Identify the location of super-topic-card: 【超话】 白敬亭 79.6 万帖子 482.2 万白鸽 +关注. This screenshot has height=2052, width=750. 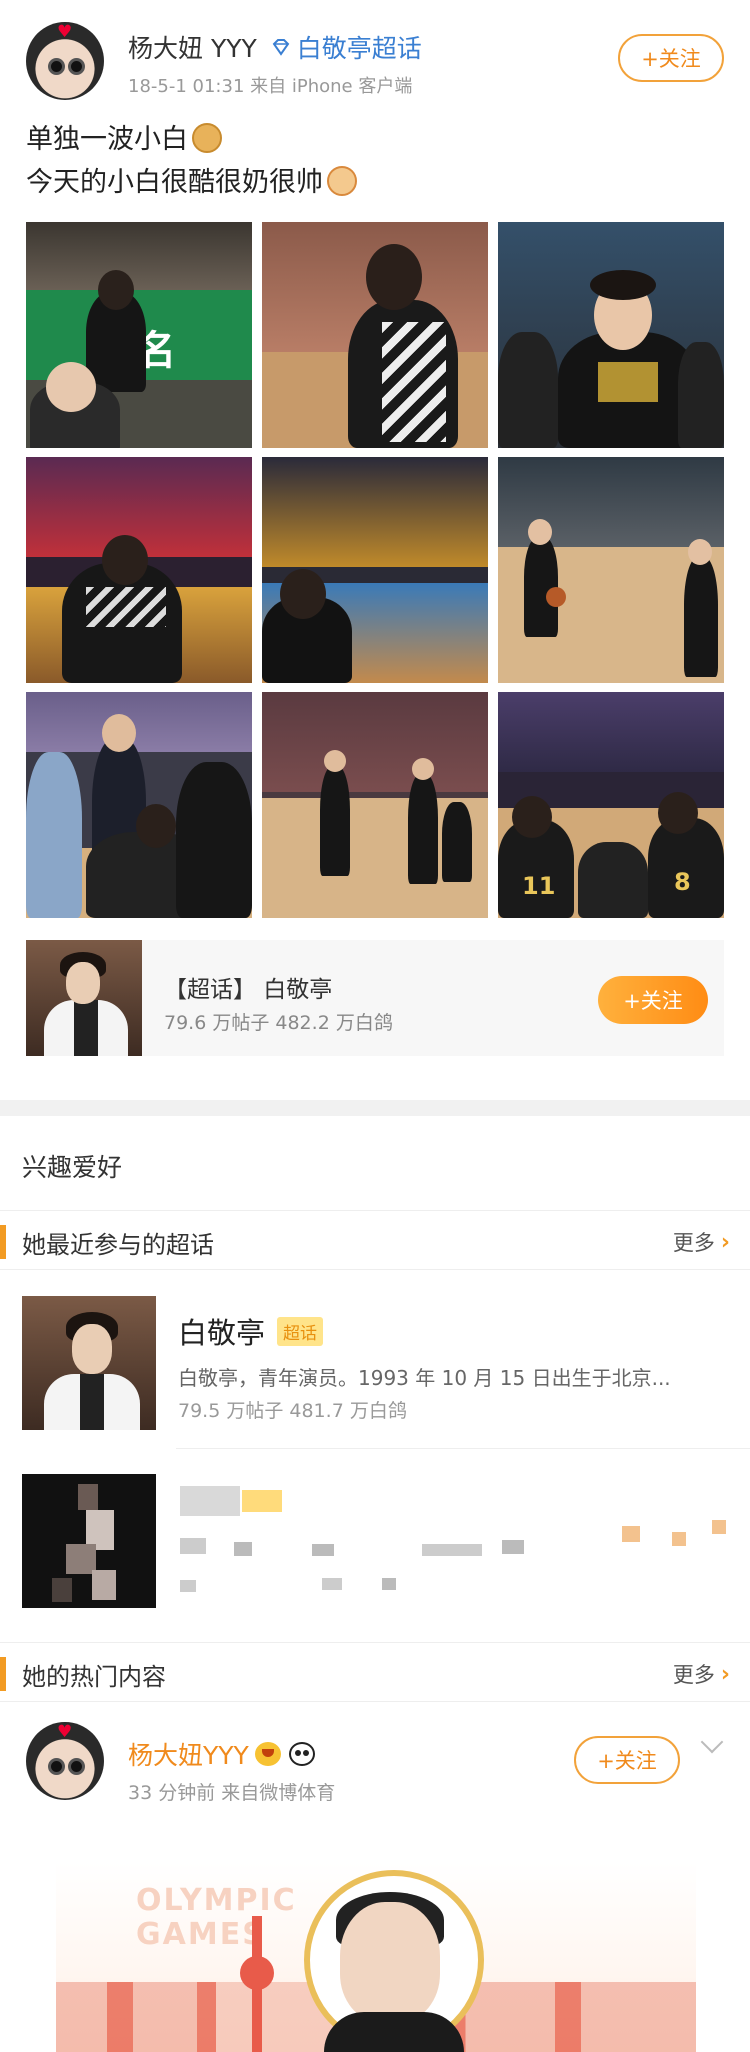
(375, 998).